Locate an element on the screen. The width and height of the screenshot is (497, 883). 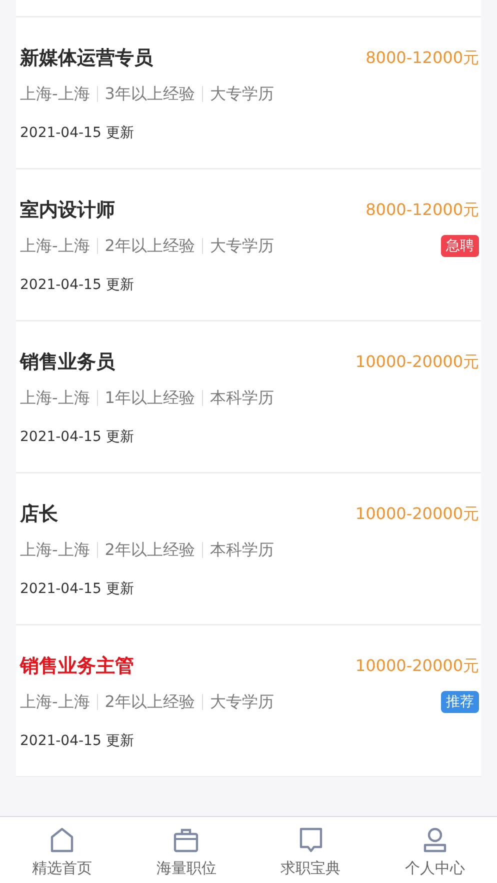
nav-tab: 精选首页 is located at coordinates (62, 850).